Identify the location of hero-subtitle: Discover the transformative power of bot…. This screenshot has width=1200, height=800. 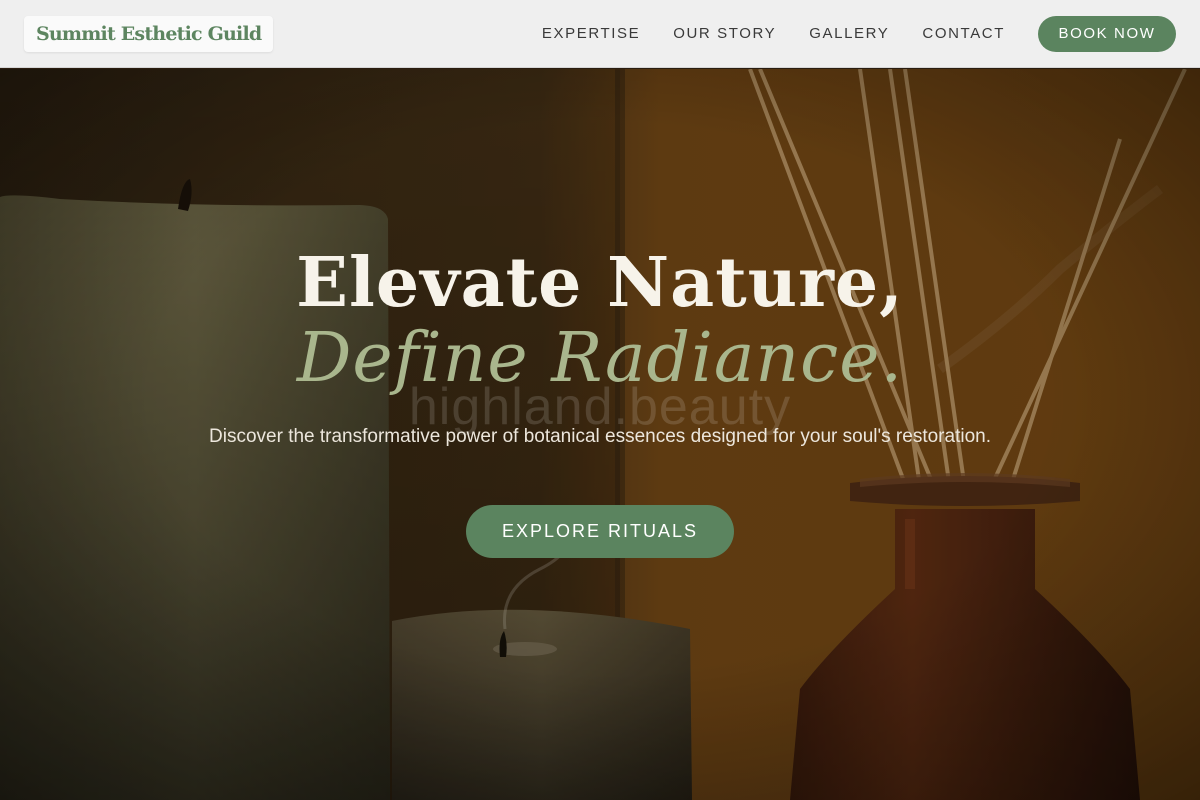
(600, 436).